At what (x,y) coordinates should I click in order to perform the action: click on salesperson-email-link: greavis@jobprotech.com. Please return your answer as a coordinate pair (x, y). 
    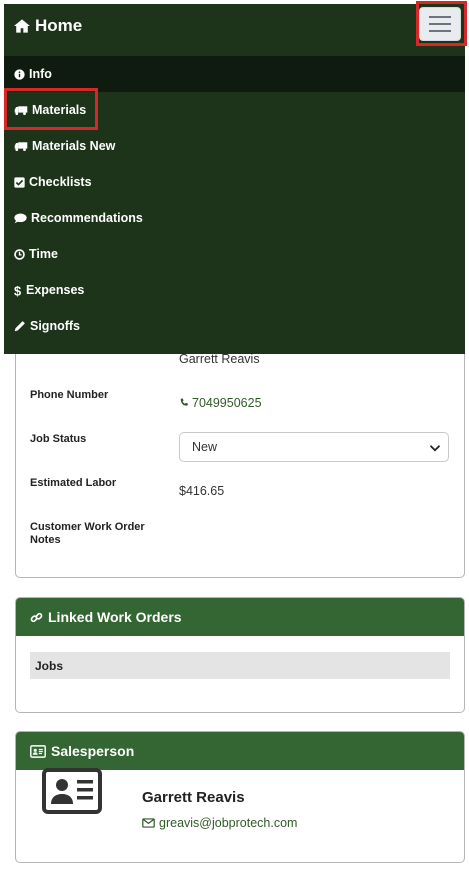
    Looking at the image, I should click on (219, 823).